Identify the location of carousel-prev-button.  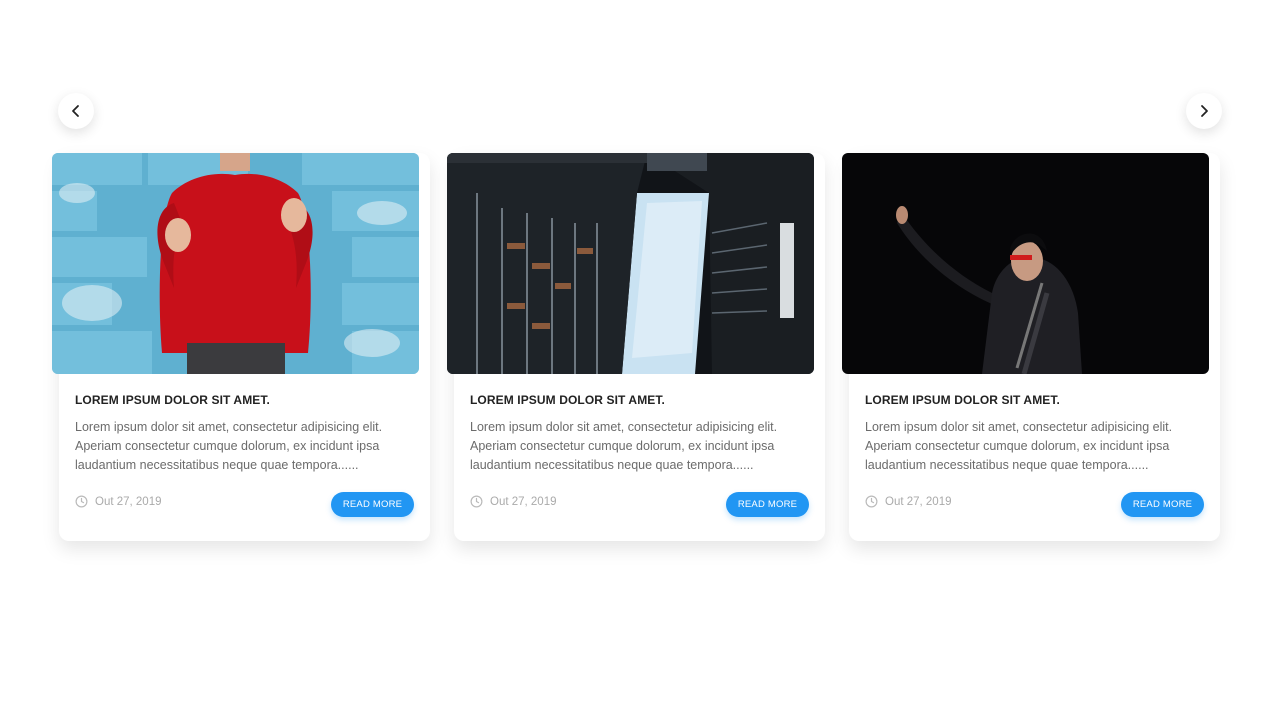
(76, 111).